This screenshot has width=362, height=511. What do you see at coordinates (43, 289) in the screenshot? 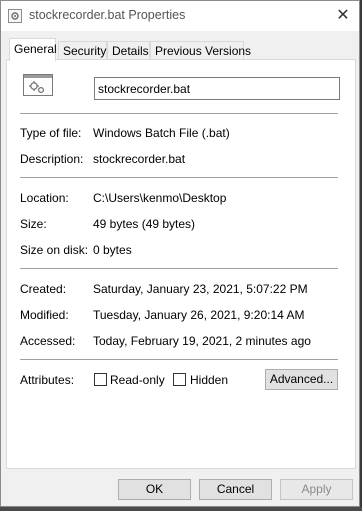
I see `created-label: Created:` at bounding box center [43, 289].